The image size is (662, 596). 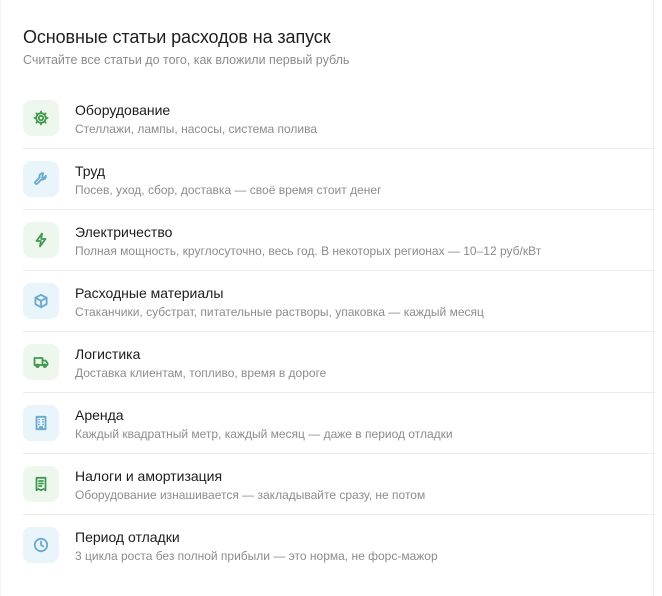 I want to click on item-title: Электричество, so click(x=124, y=232).